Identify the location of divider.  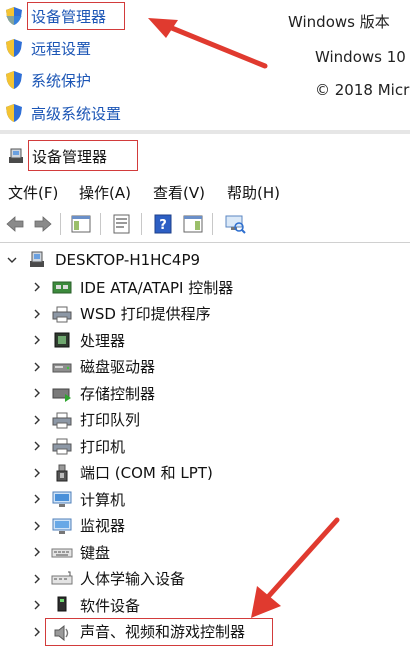
(205, 132).